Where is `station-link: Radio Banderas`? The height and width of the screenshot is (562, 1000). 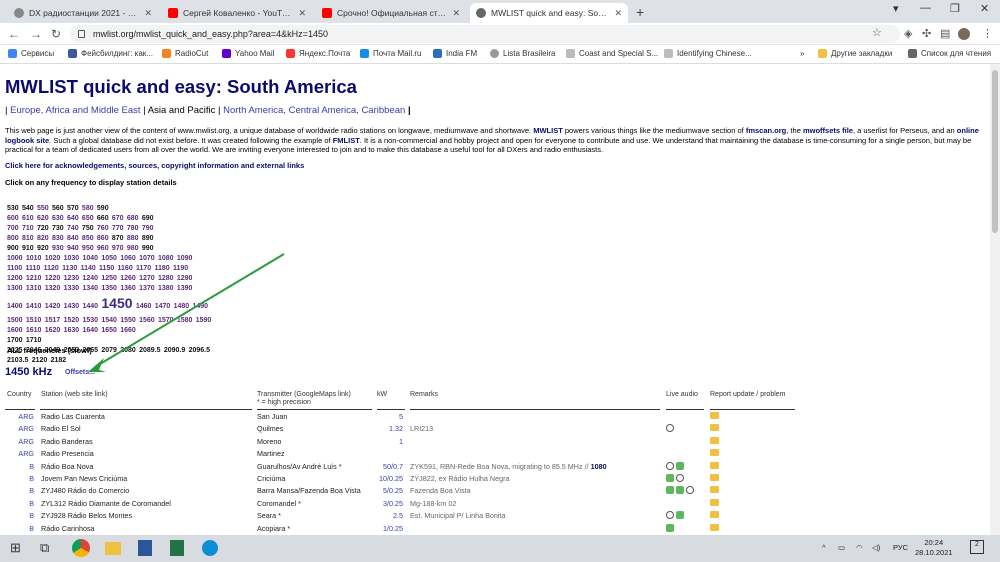 station-link: Radio Banderas is located at coordinates (67, 441).